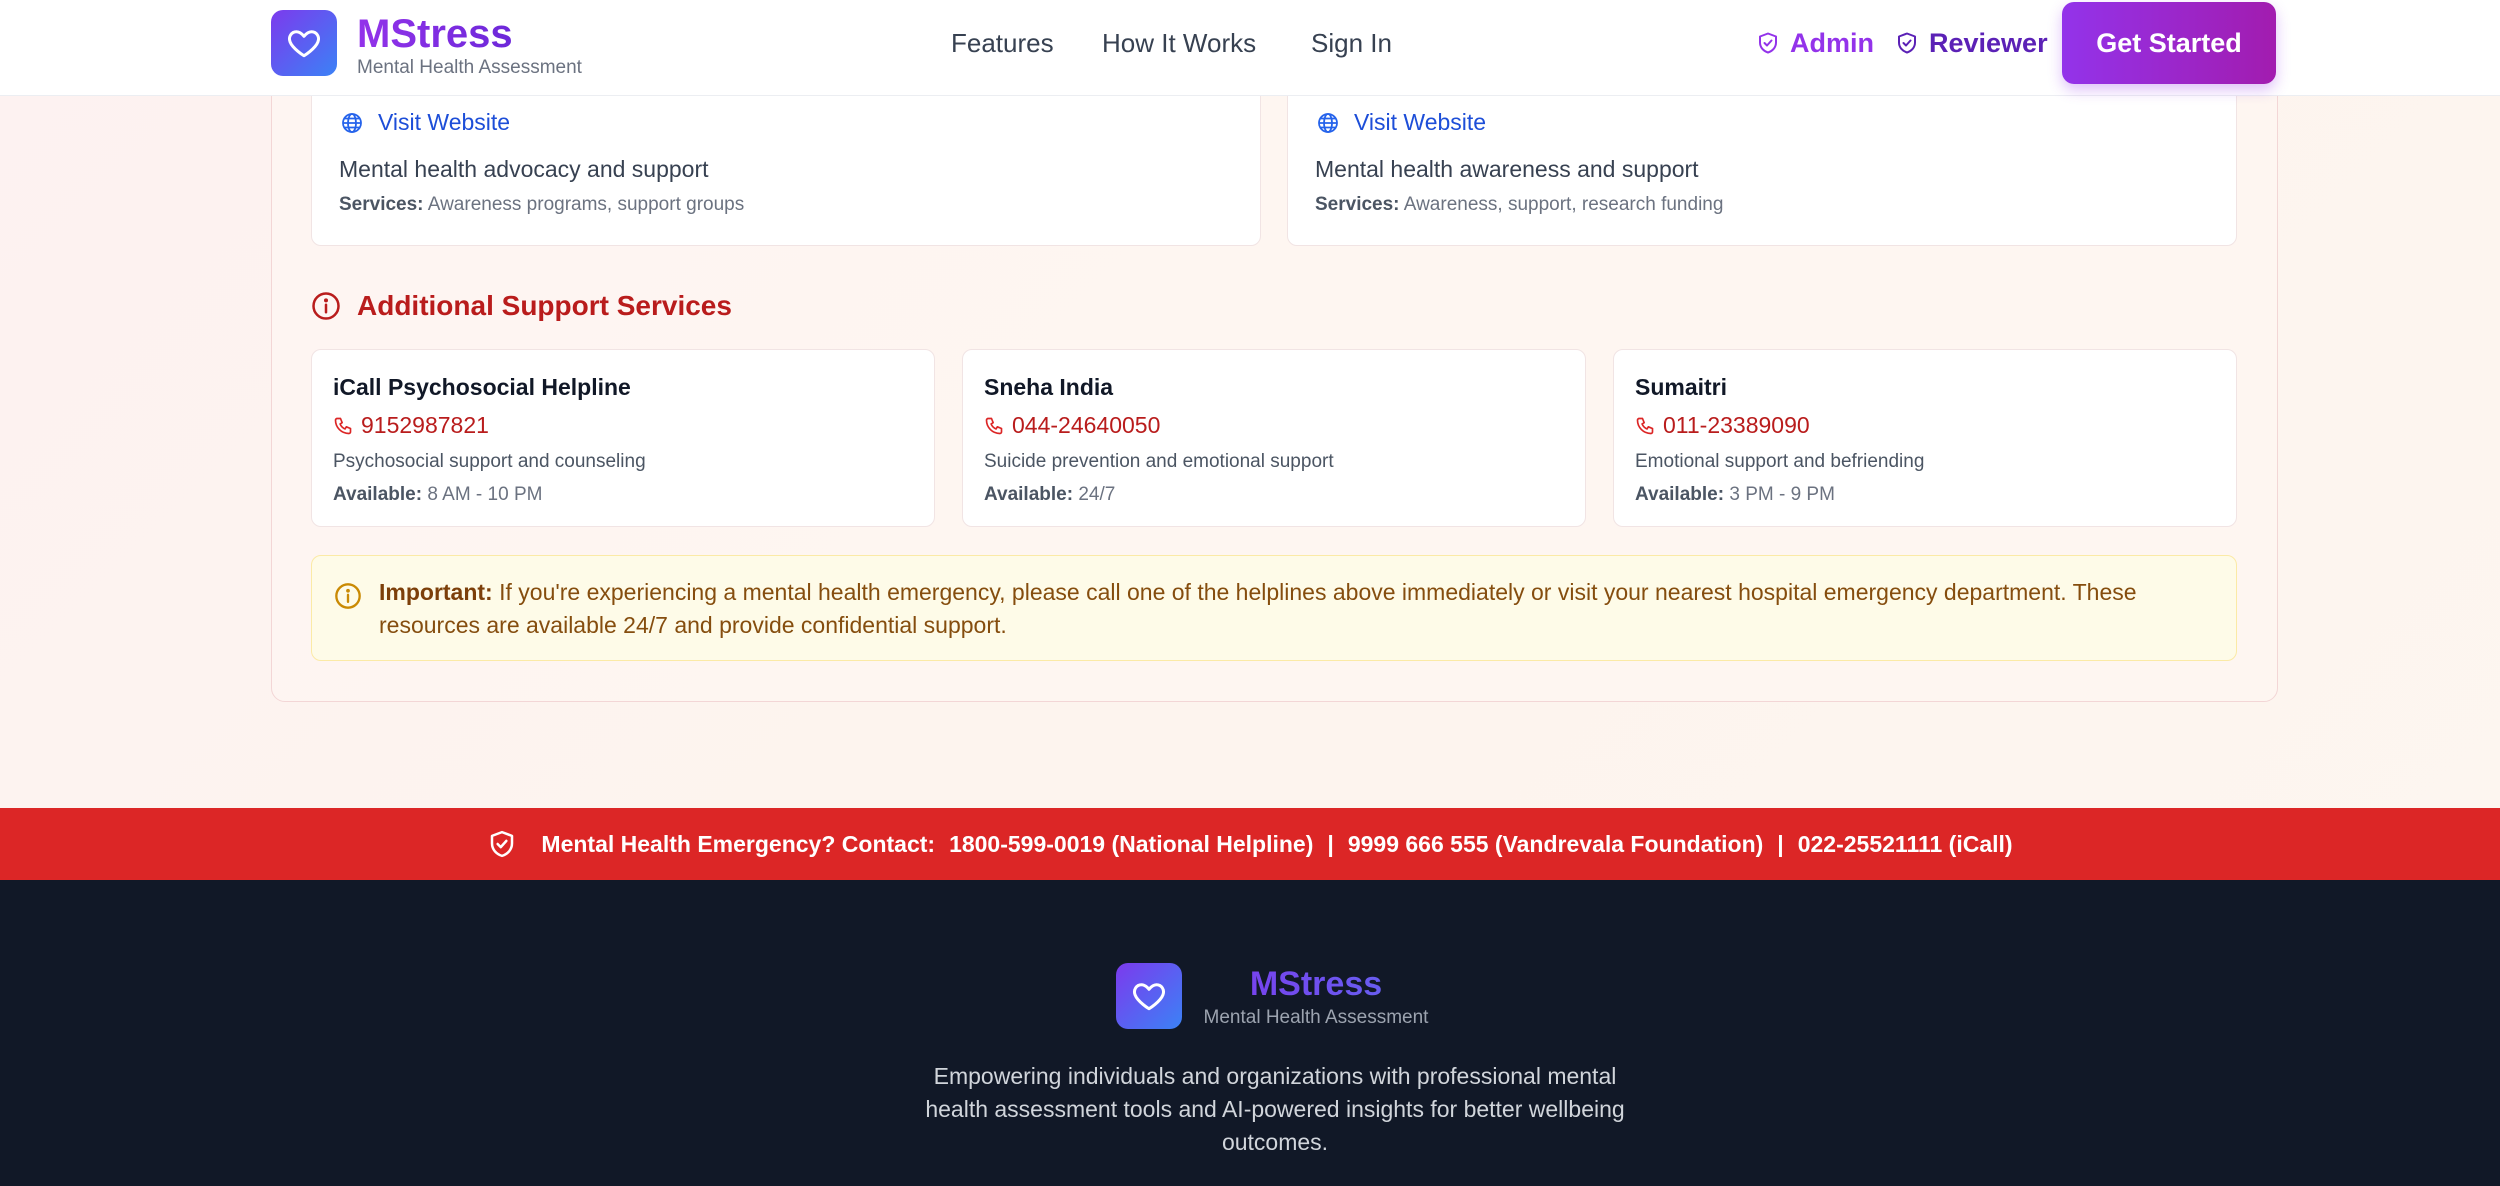 The height and width of the screenshot is (1186, 2500). Describe the element at coordinates (435, 34) in the screenshot. I see `brand-name: MStress` at that location.